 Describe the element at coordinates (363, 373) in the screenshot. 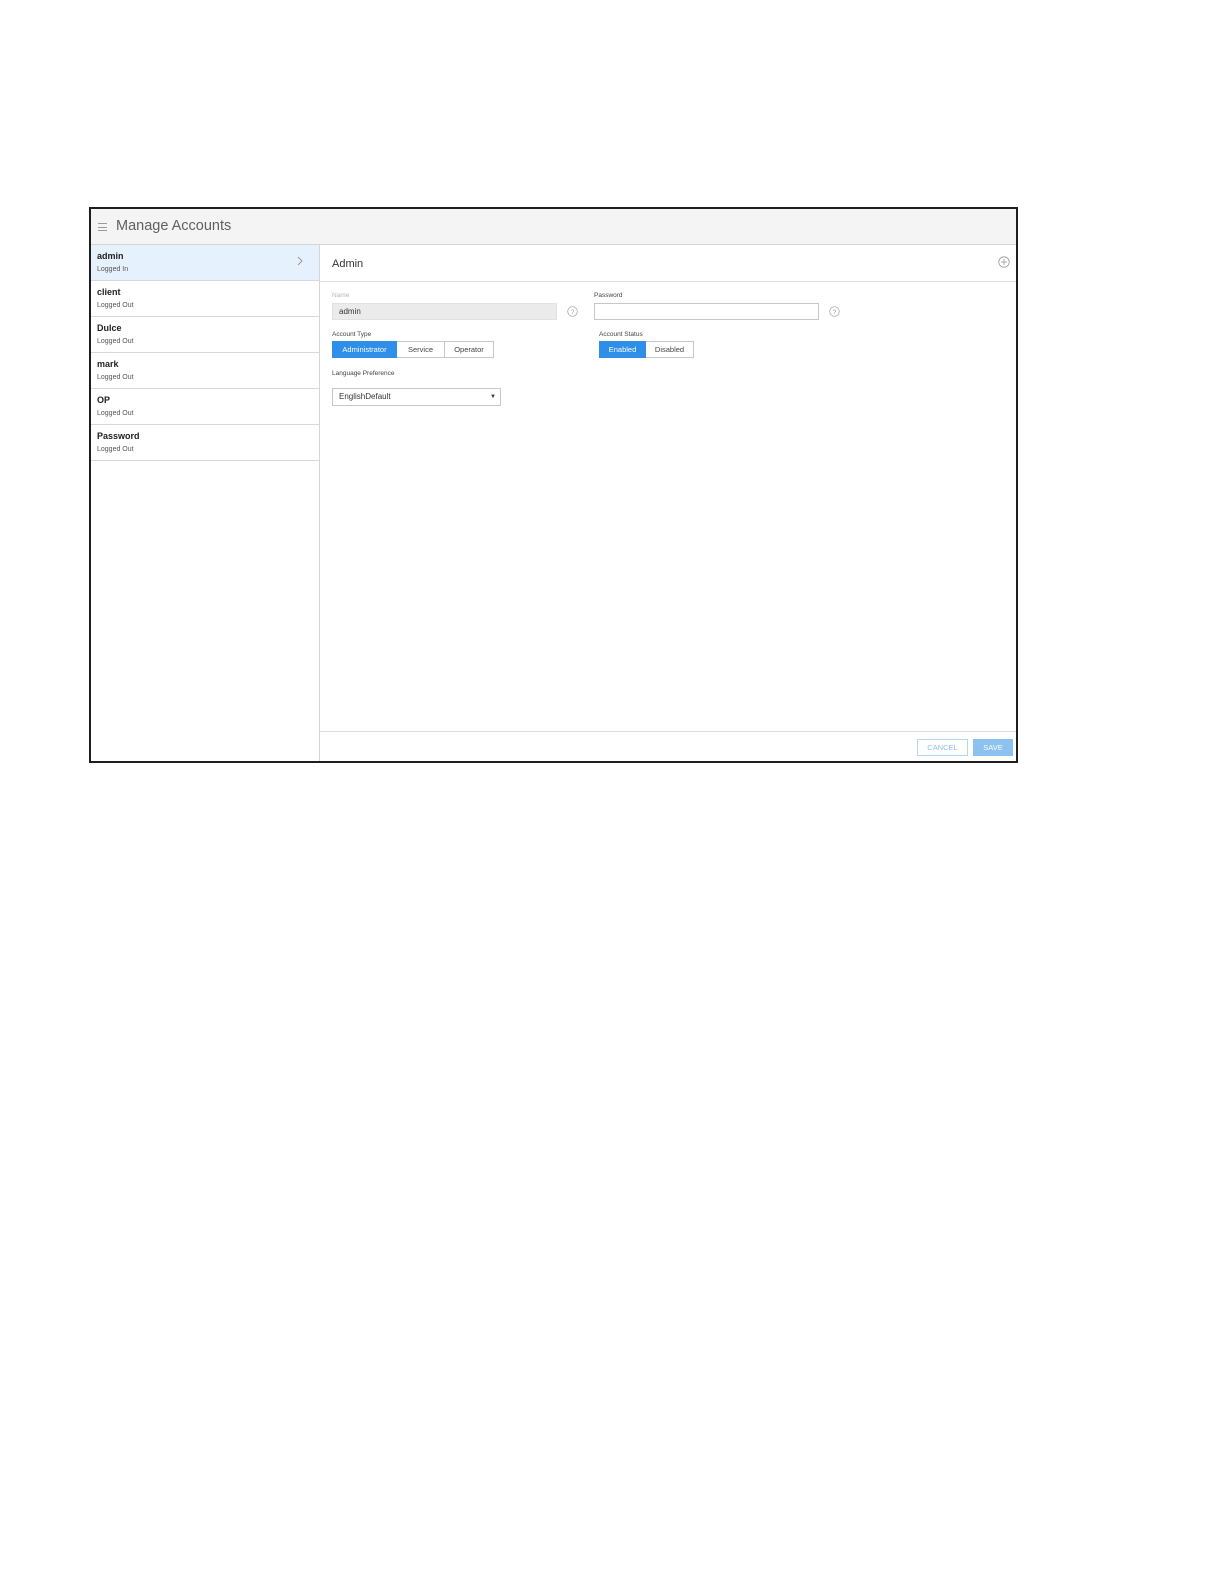

I see `language-preference-label: Language Preference` at that location.